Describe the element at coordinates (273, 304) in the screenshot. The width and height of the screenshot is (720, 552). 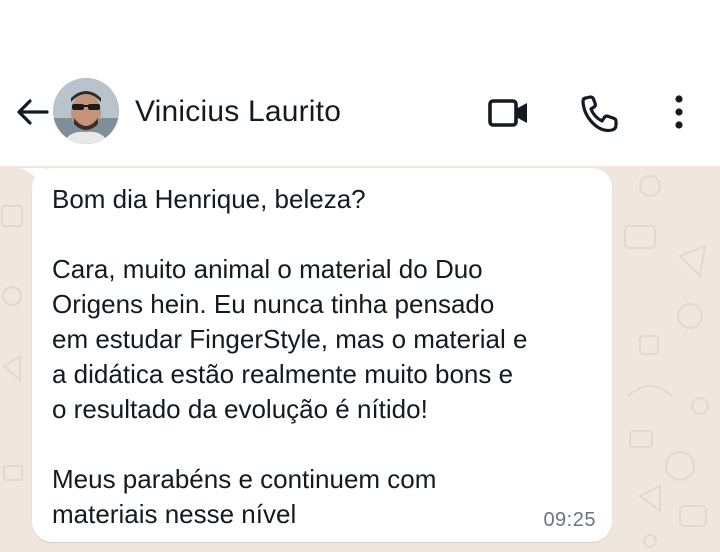
I see `message-line: Origens hein. Eu nunca tinha pensado` at that location.